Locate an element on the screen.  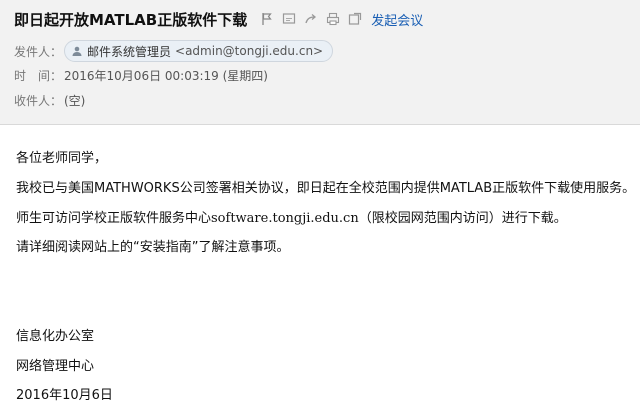
start-meeting-link: 发起会议 is located at coordinates (397, 19).